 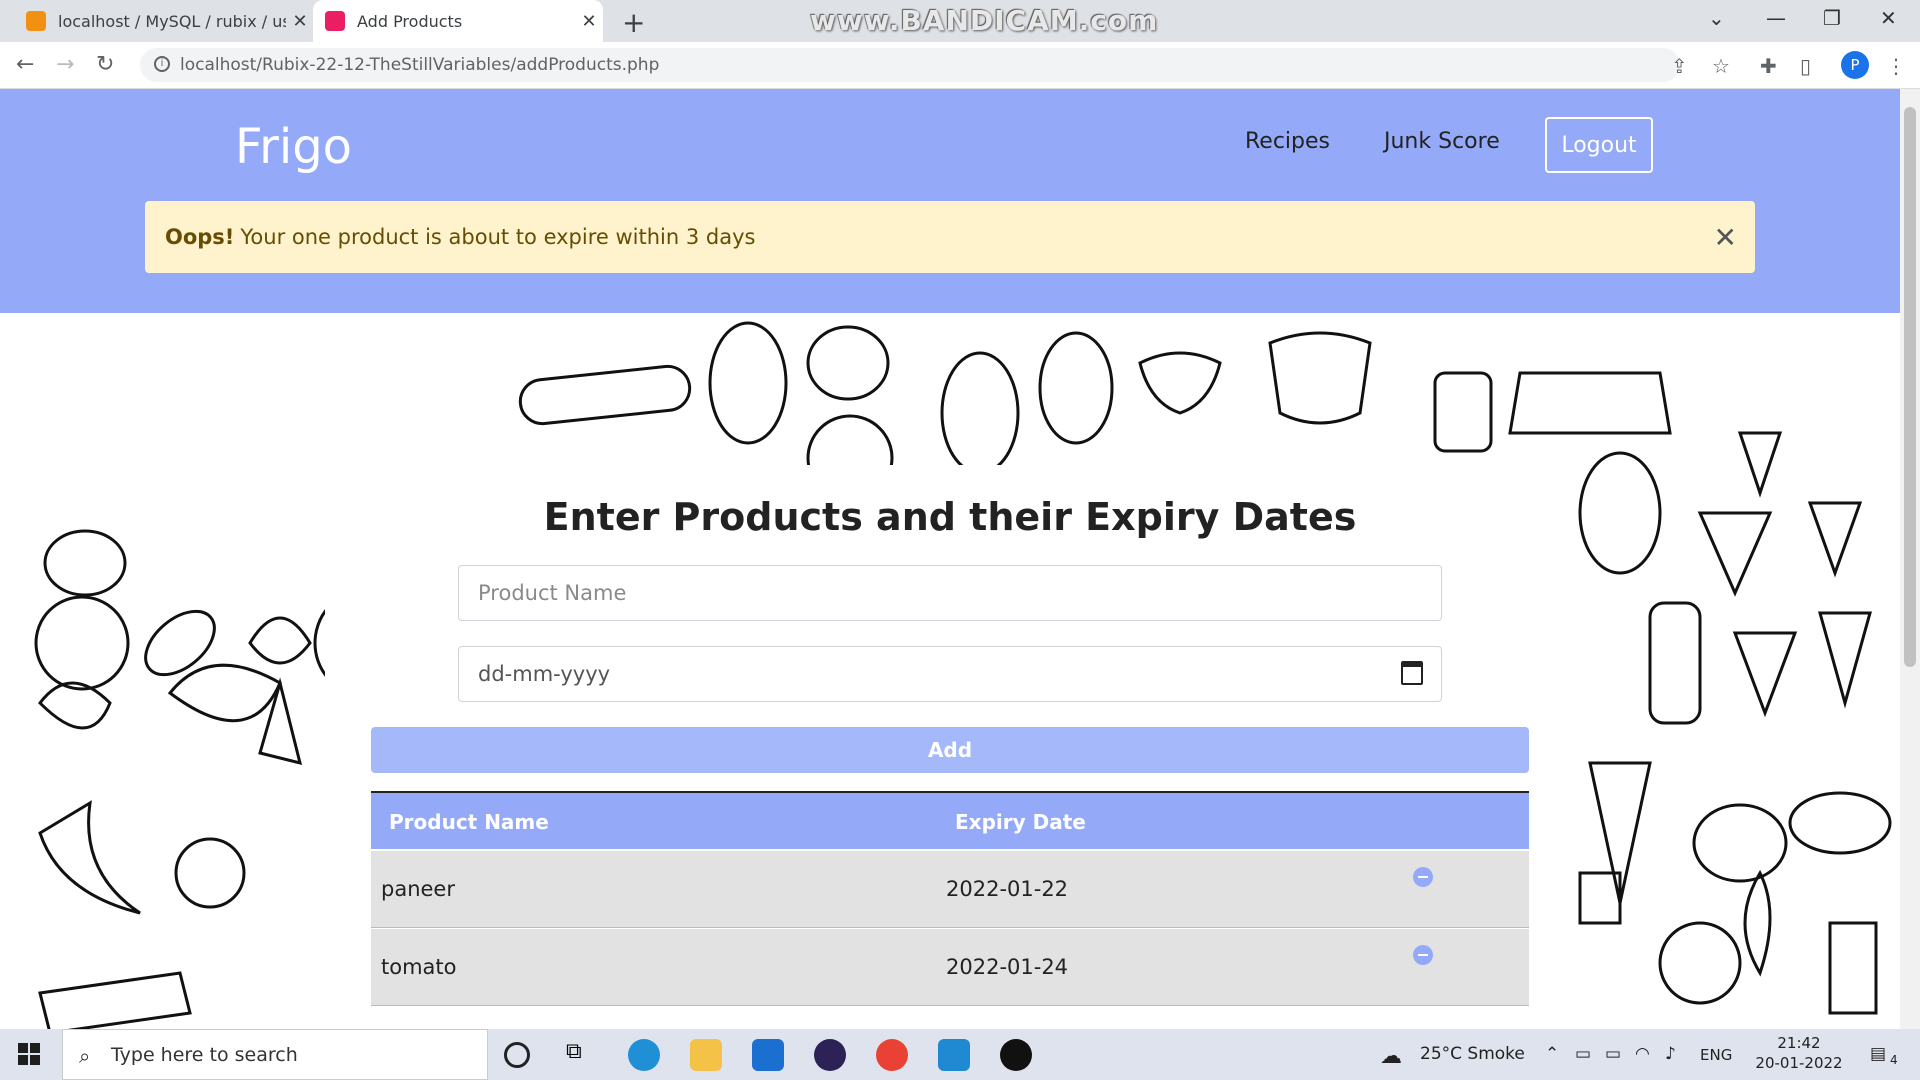 I want to click on alert-strong: Oops!, so click(x=200, y=237).